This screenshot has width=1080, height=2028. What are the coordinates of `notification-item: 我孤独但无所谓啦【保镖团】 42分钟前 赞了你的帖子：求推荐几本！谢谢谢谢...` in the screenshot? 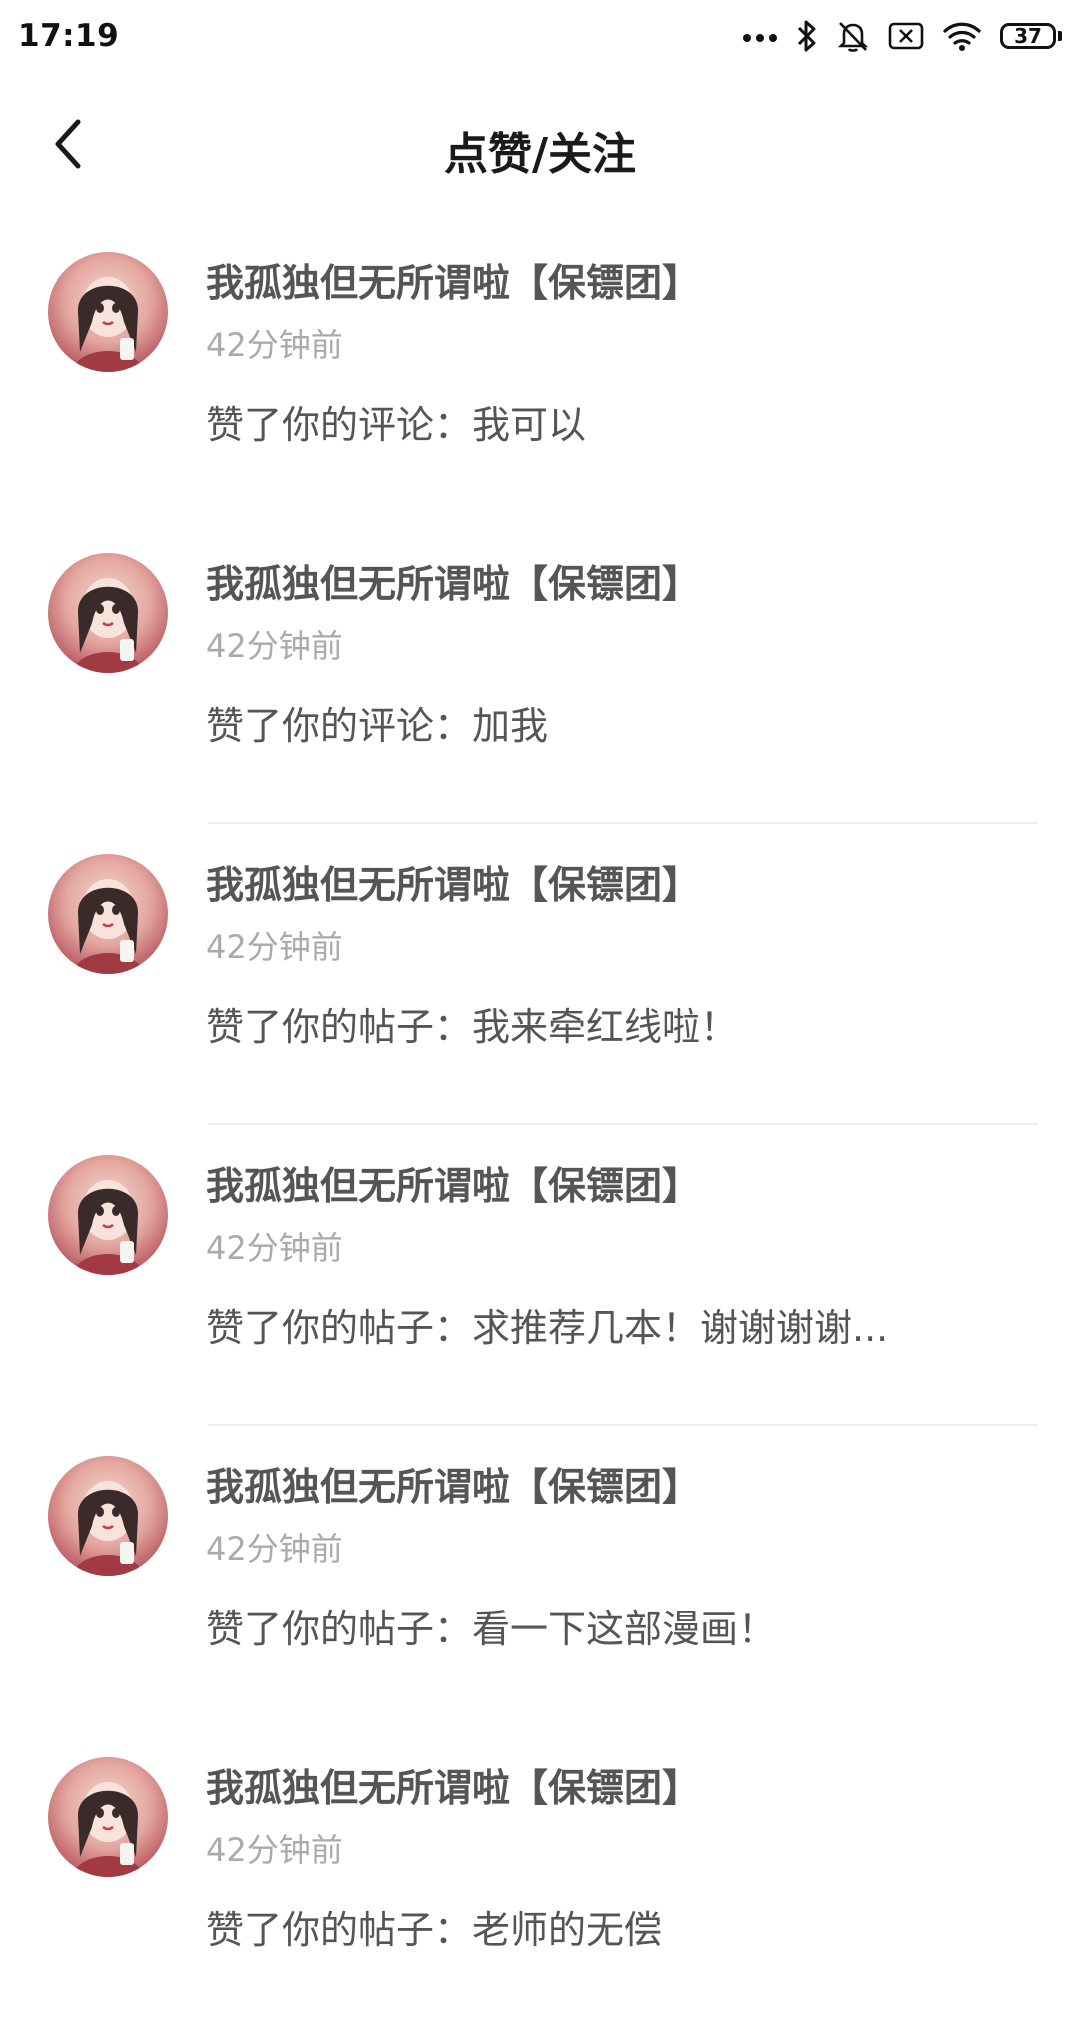 It's located at (540, 1275).